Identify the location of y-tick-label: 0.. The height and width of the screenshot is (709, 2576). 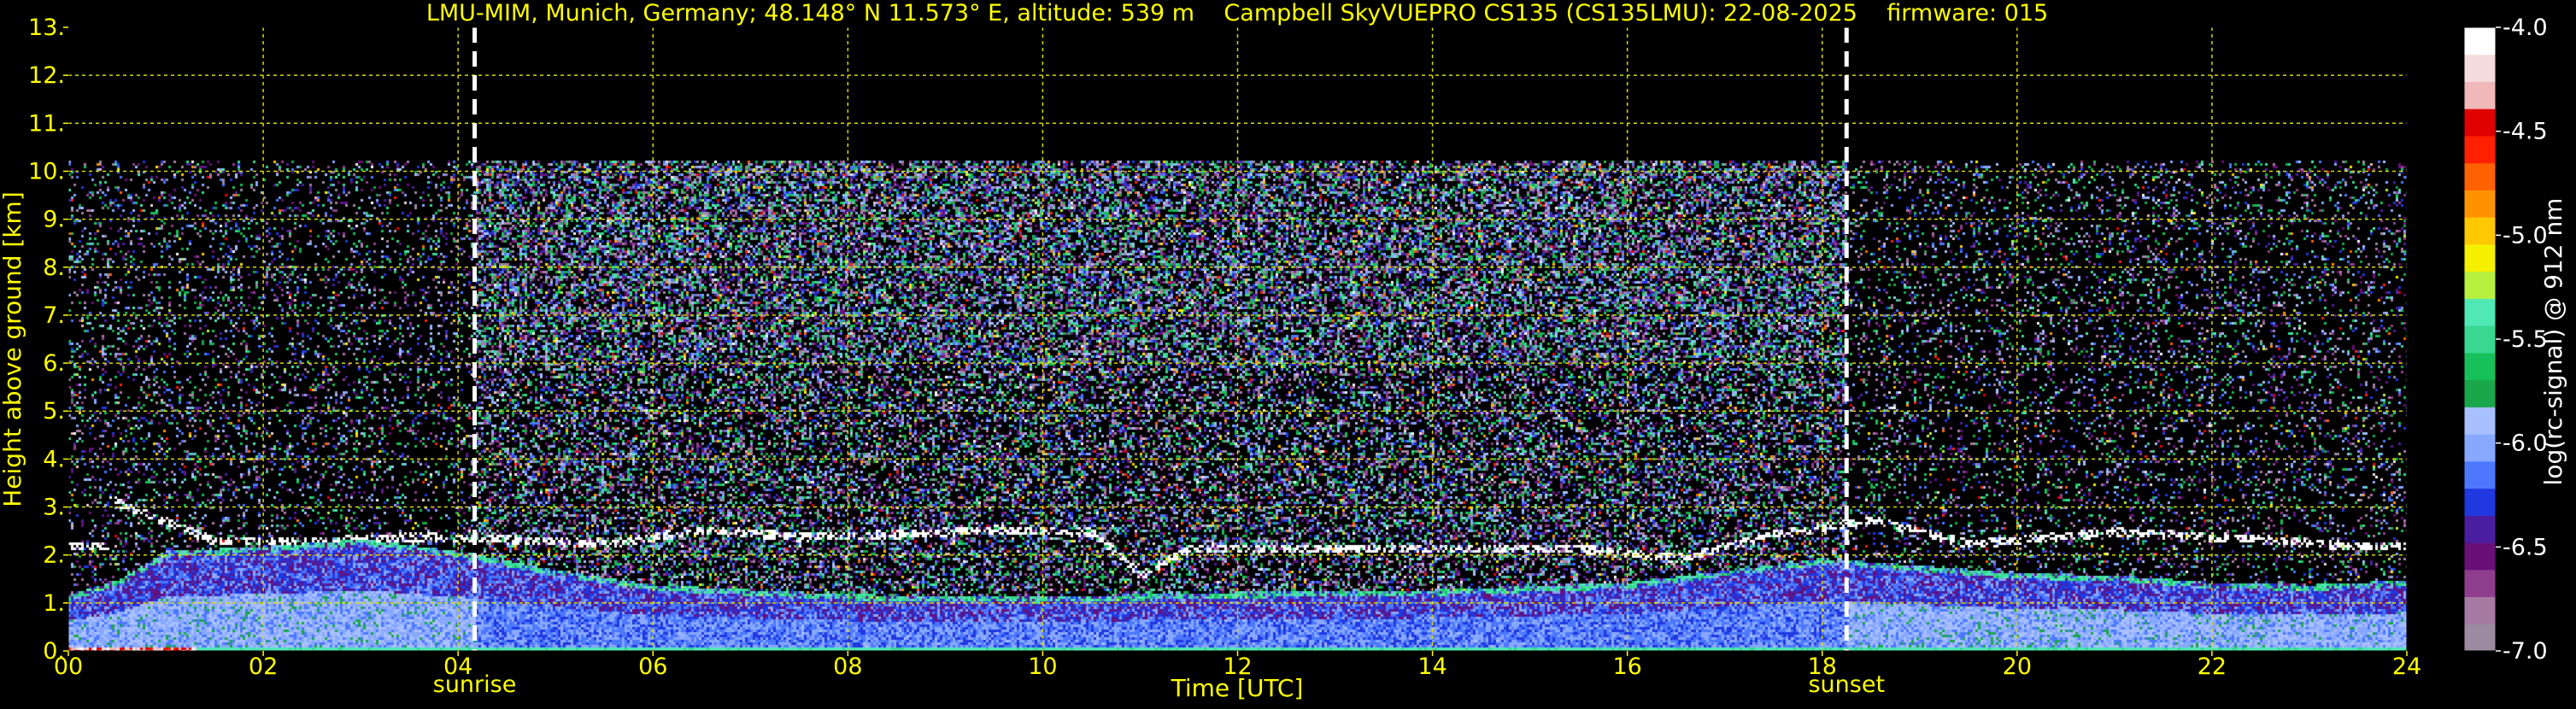
(54, 651).